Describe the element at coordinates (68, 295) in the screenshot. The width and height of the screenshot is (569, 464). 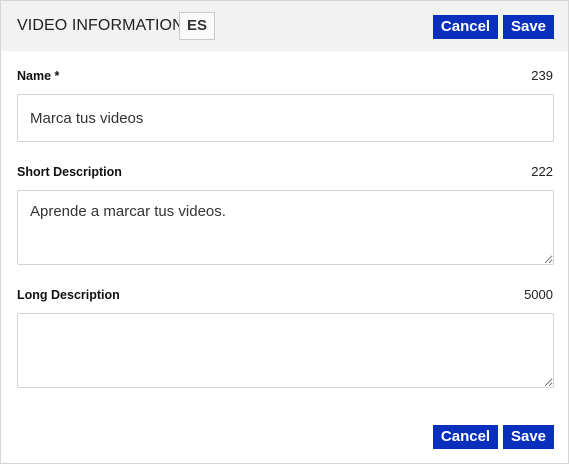
I see `long-description-label: Long Description` at that location.